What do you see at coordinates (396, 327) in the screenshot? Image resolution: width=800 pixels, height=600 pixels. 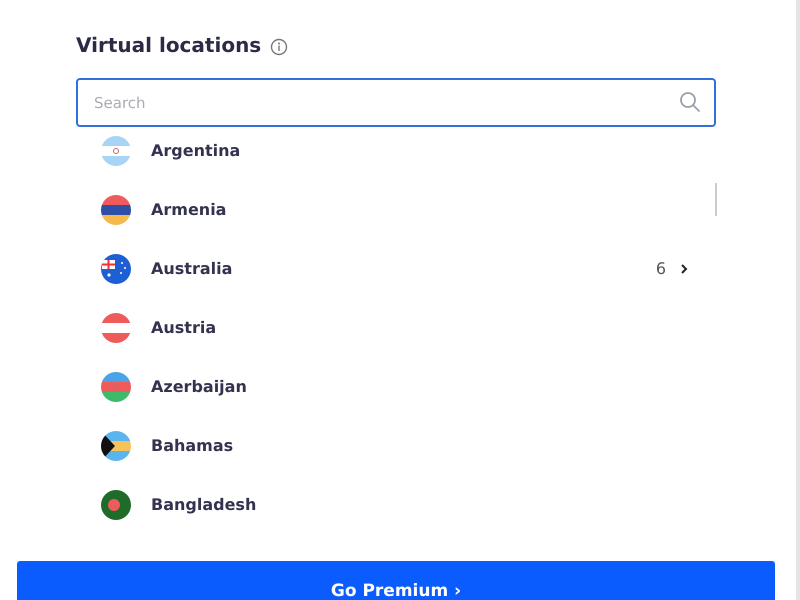 I see `location-item: Austria` at bounding box center [396, 327].